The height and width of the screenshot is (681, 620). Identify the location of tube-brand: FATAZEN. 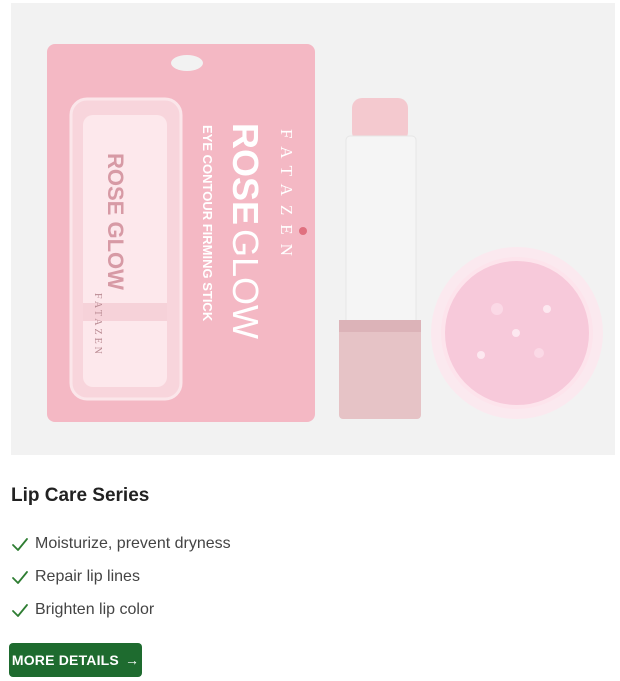
(97, 325).